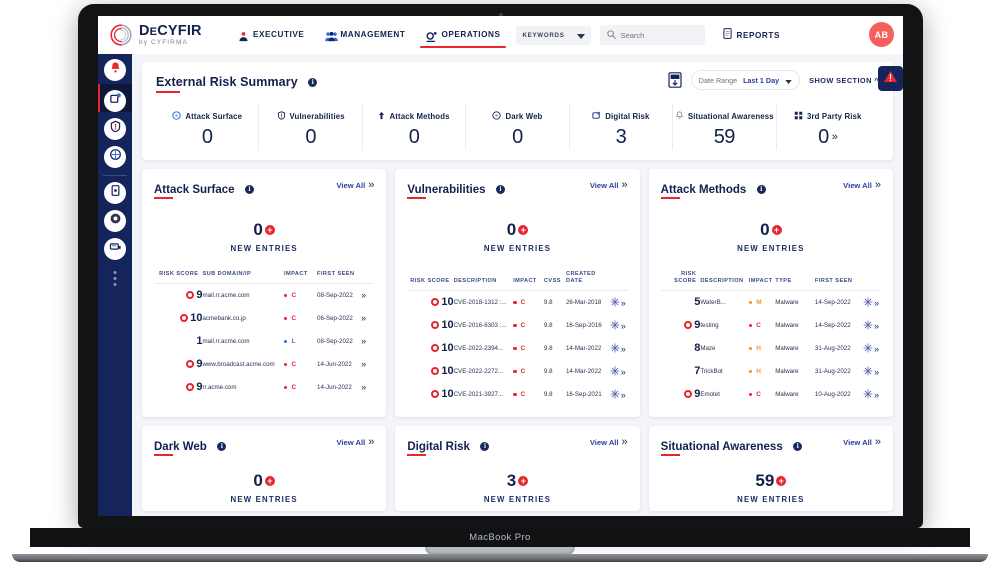 The width and height of the screenshot is (1000, 584). Describe the element at coordinates (226, 341) in the screenshot. I see `cell-sub-domain: mail.rr.acme.com` at that location.